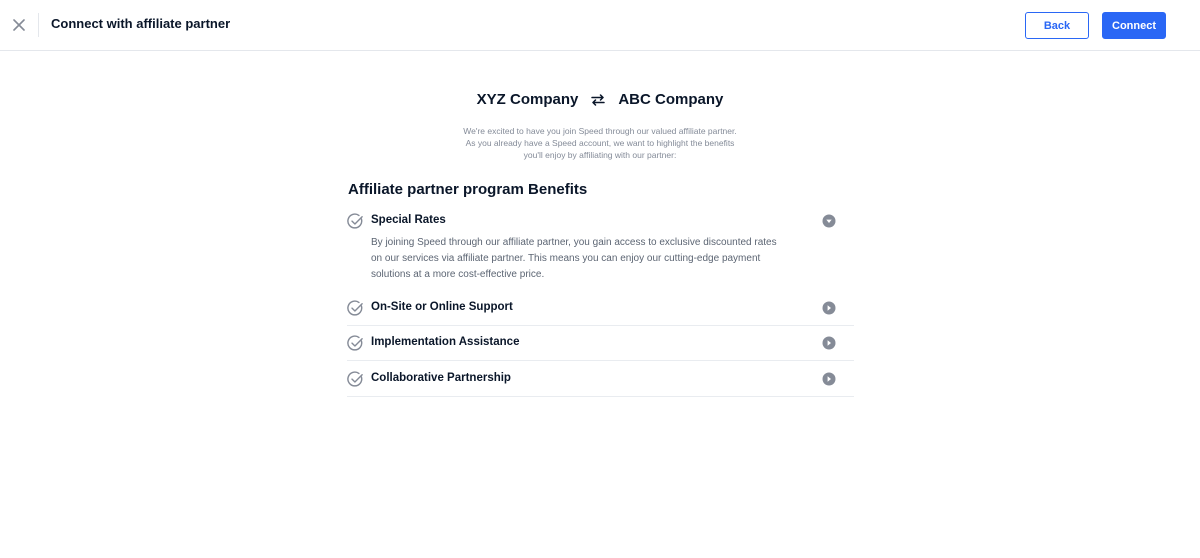  What do you see at coordinates (408, 220) in the screenshot?
I see `benefit-label: Special Rates` at bounding box center [408, 220].